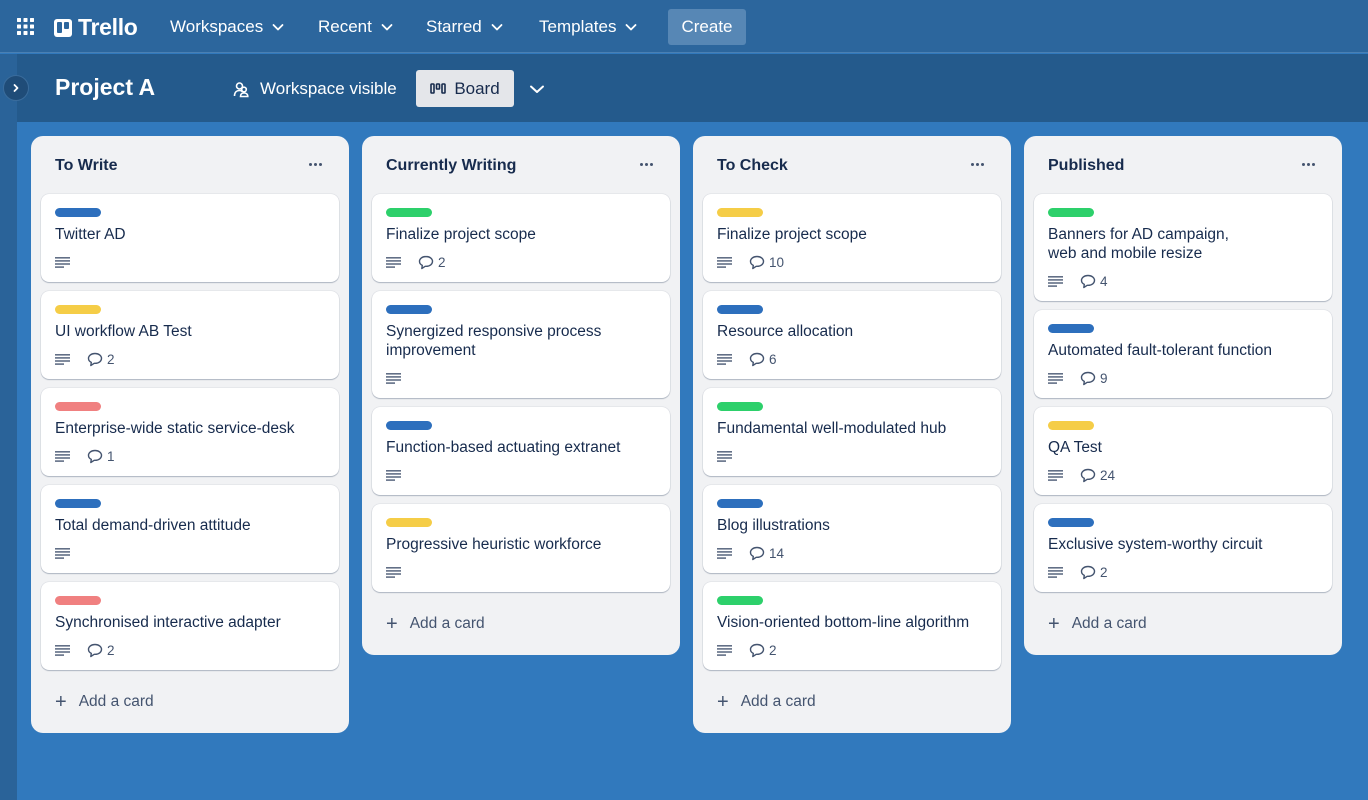 This screenshot has height=800, width=1368. I want to click on card-title: Finalize project scope, so click(792, 234).